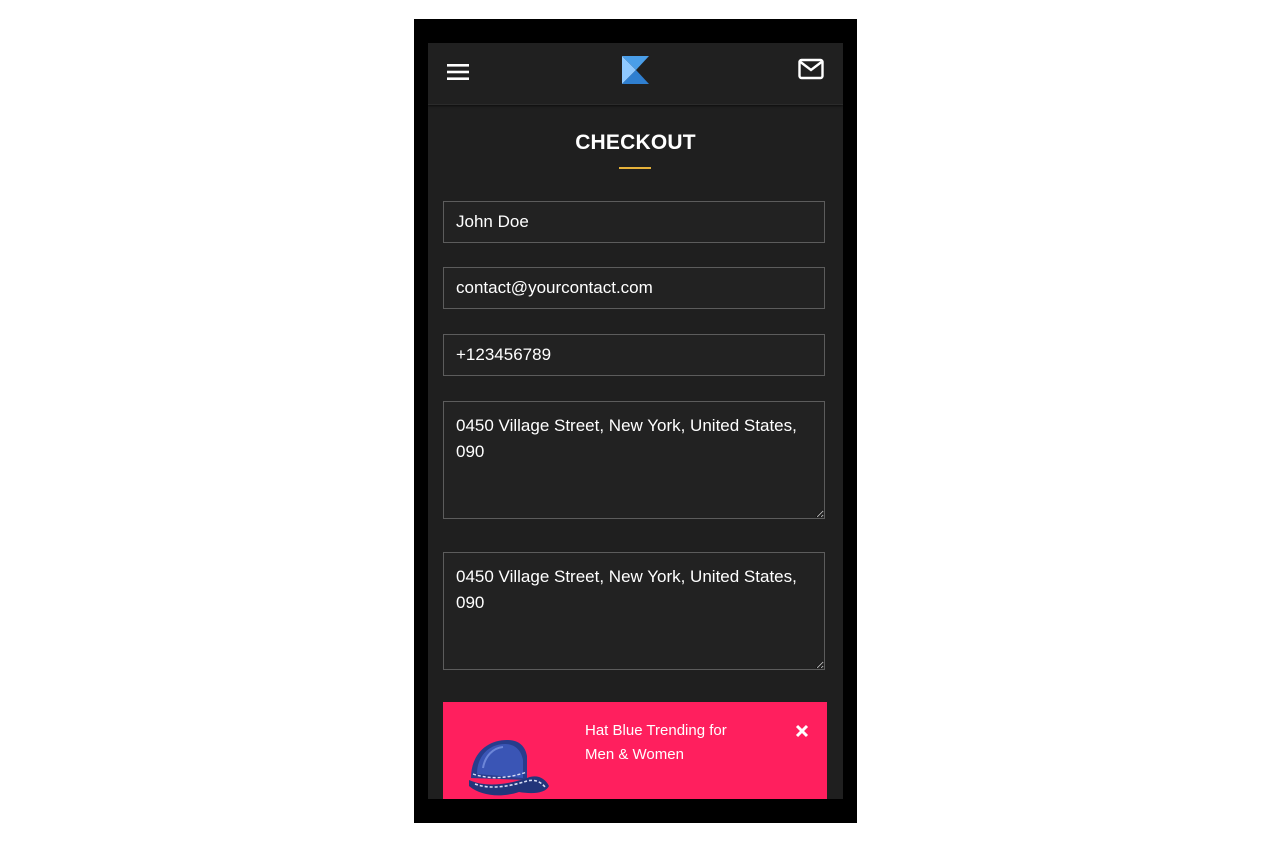 This screenshot has height=842, width=1270. Describe the element at coordinates (656, 742) in the screenshot. I see `promo-text: Hat Blue Trending for Men & Women` at that location.